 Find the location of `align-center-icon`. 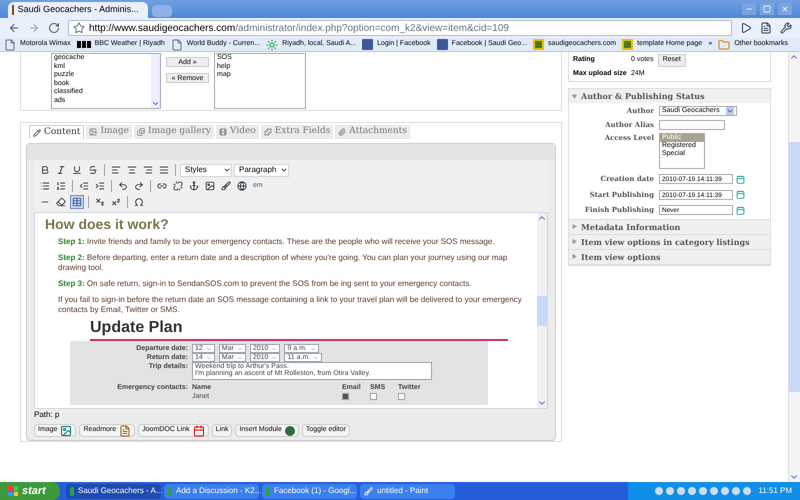

align-center-icon is located at coordinates (132, 170).